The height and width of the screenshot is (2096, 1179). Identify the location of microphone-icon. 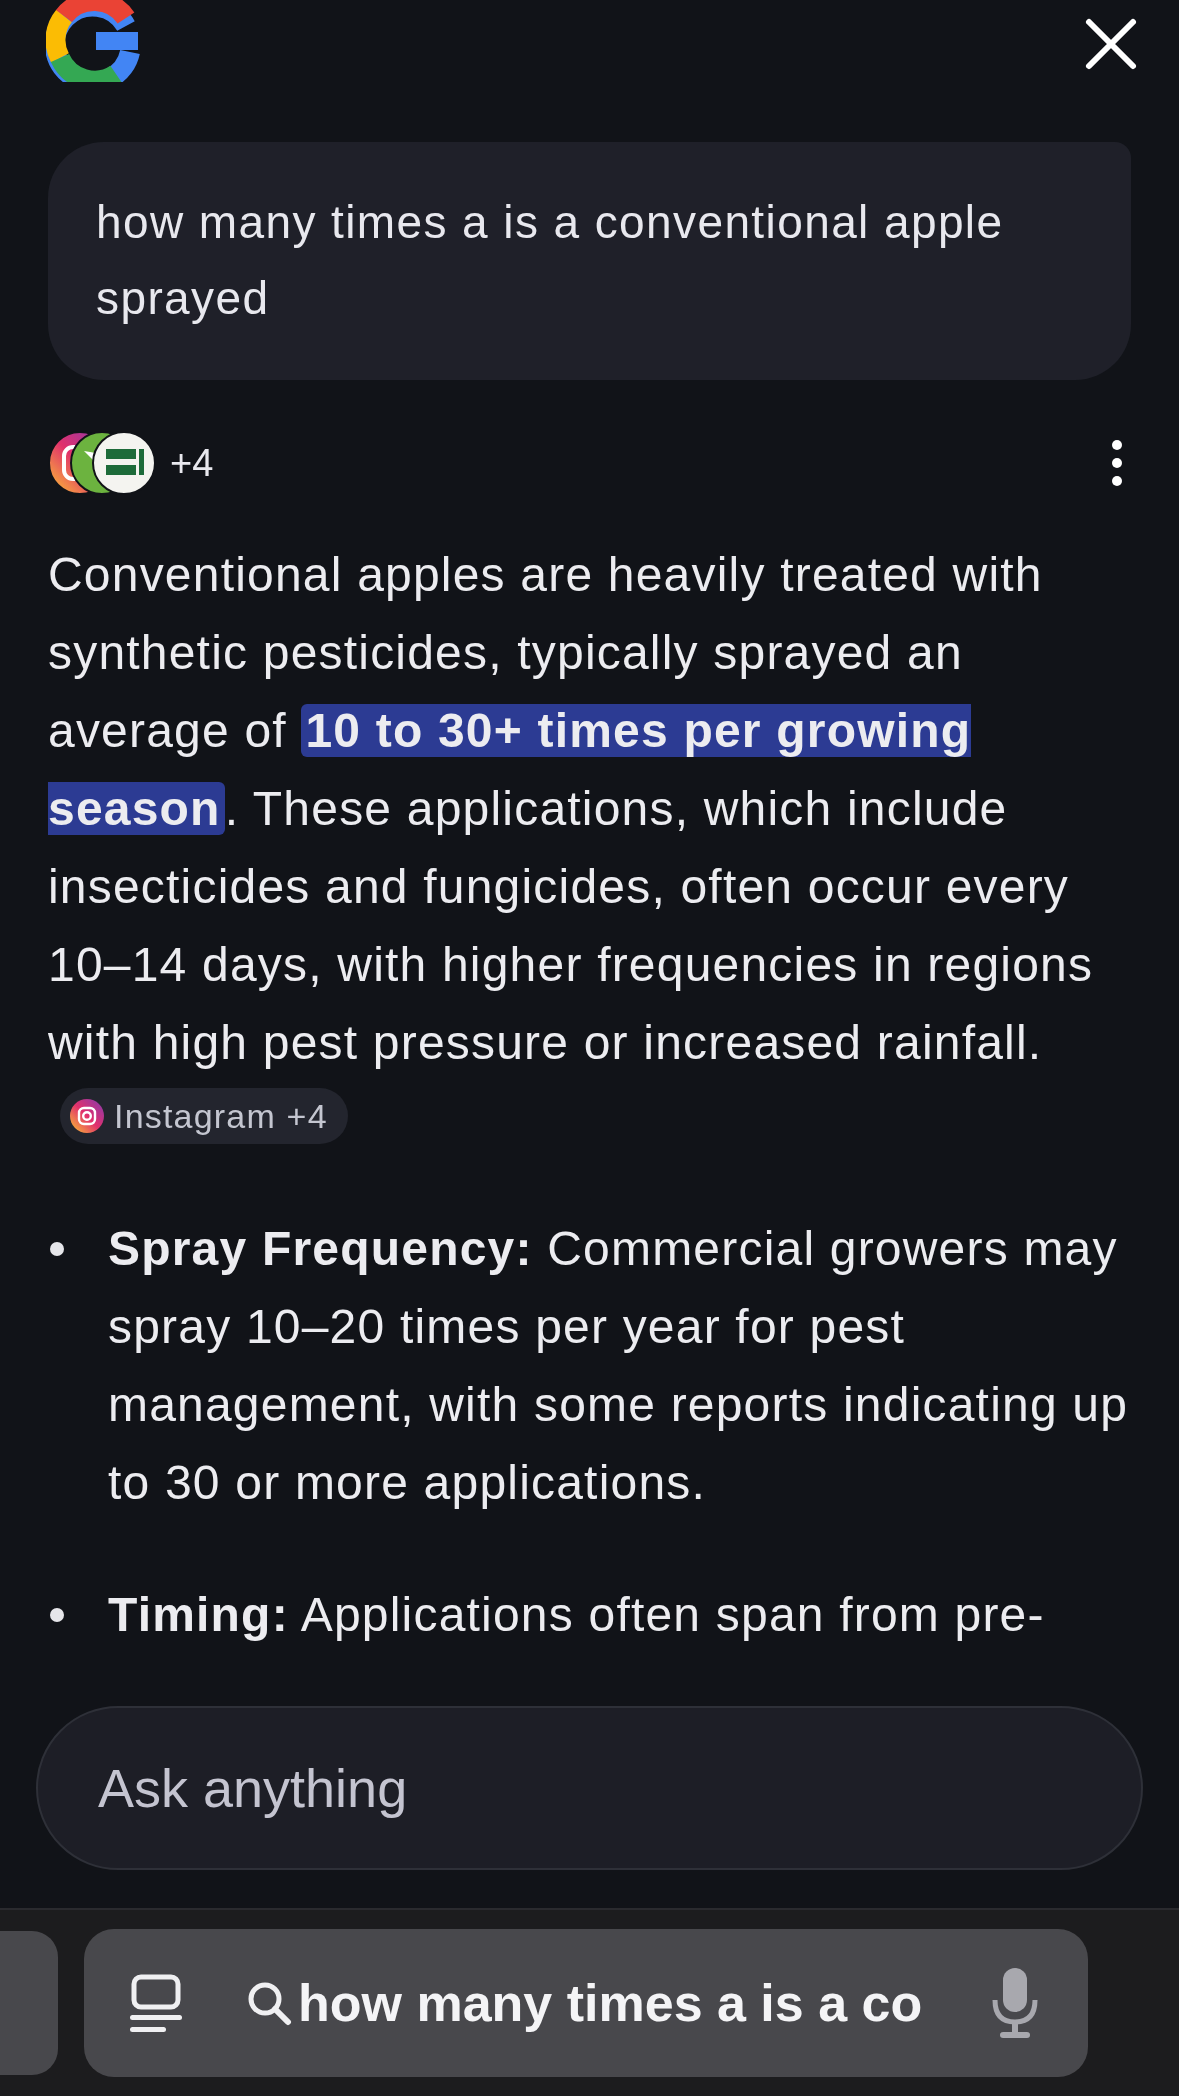
(1015, 2003).